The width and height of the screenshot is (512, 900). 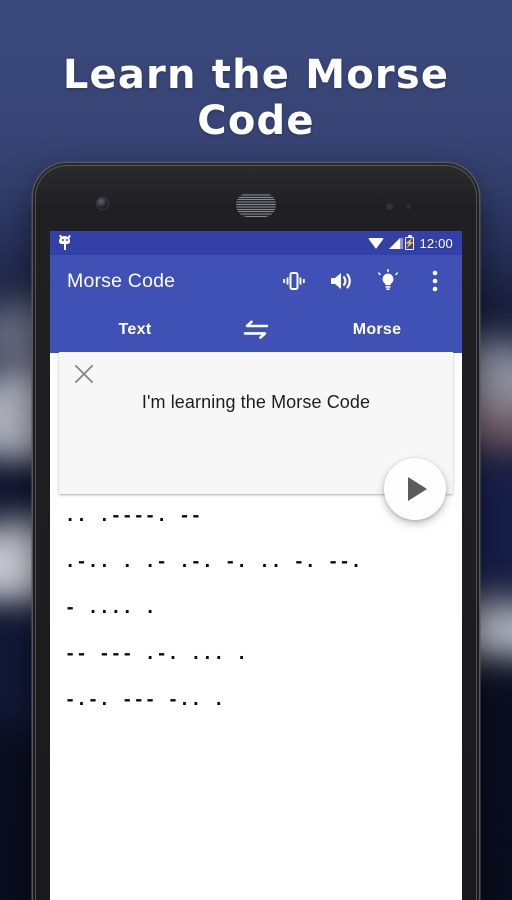 What do you see at coordinates (341, 281) in the screenshot?
I see `volume-up-icon` at bounding box center [341, 281].